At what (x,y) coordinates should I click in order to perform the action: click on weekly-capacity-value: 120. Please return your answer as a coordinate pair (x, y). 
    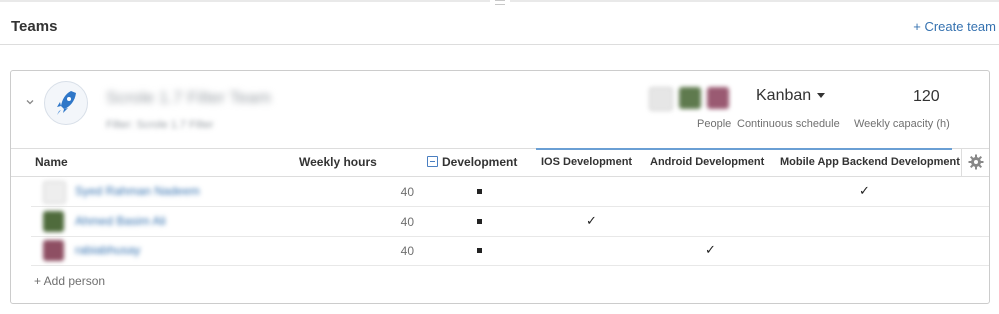
    Looking at the image, I should click on (926, 97).